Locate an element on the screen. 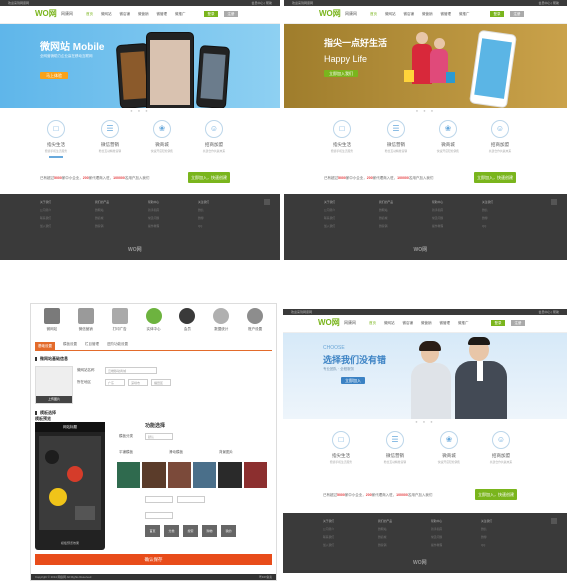  chat-icon is located at coordinates (85, 316).